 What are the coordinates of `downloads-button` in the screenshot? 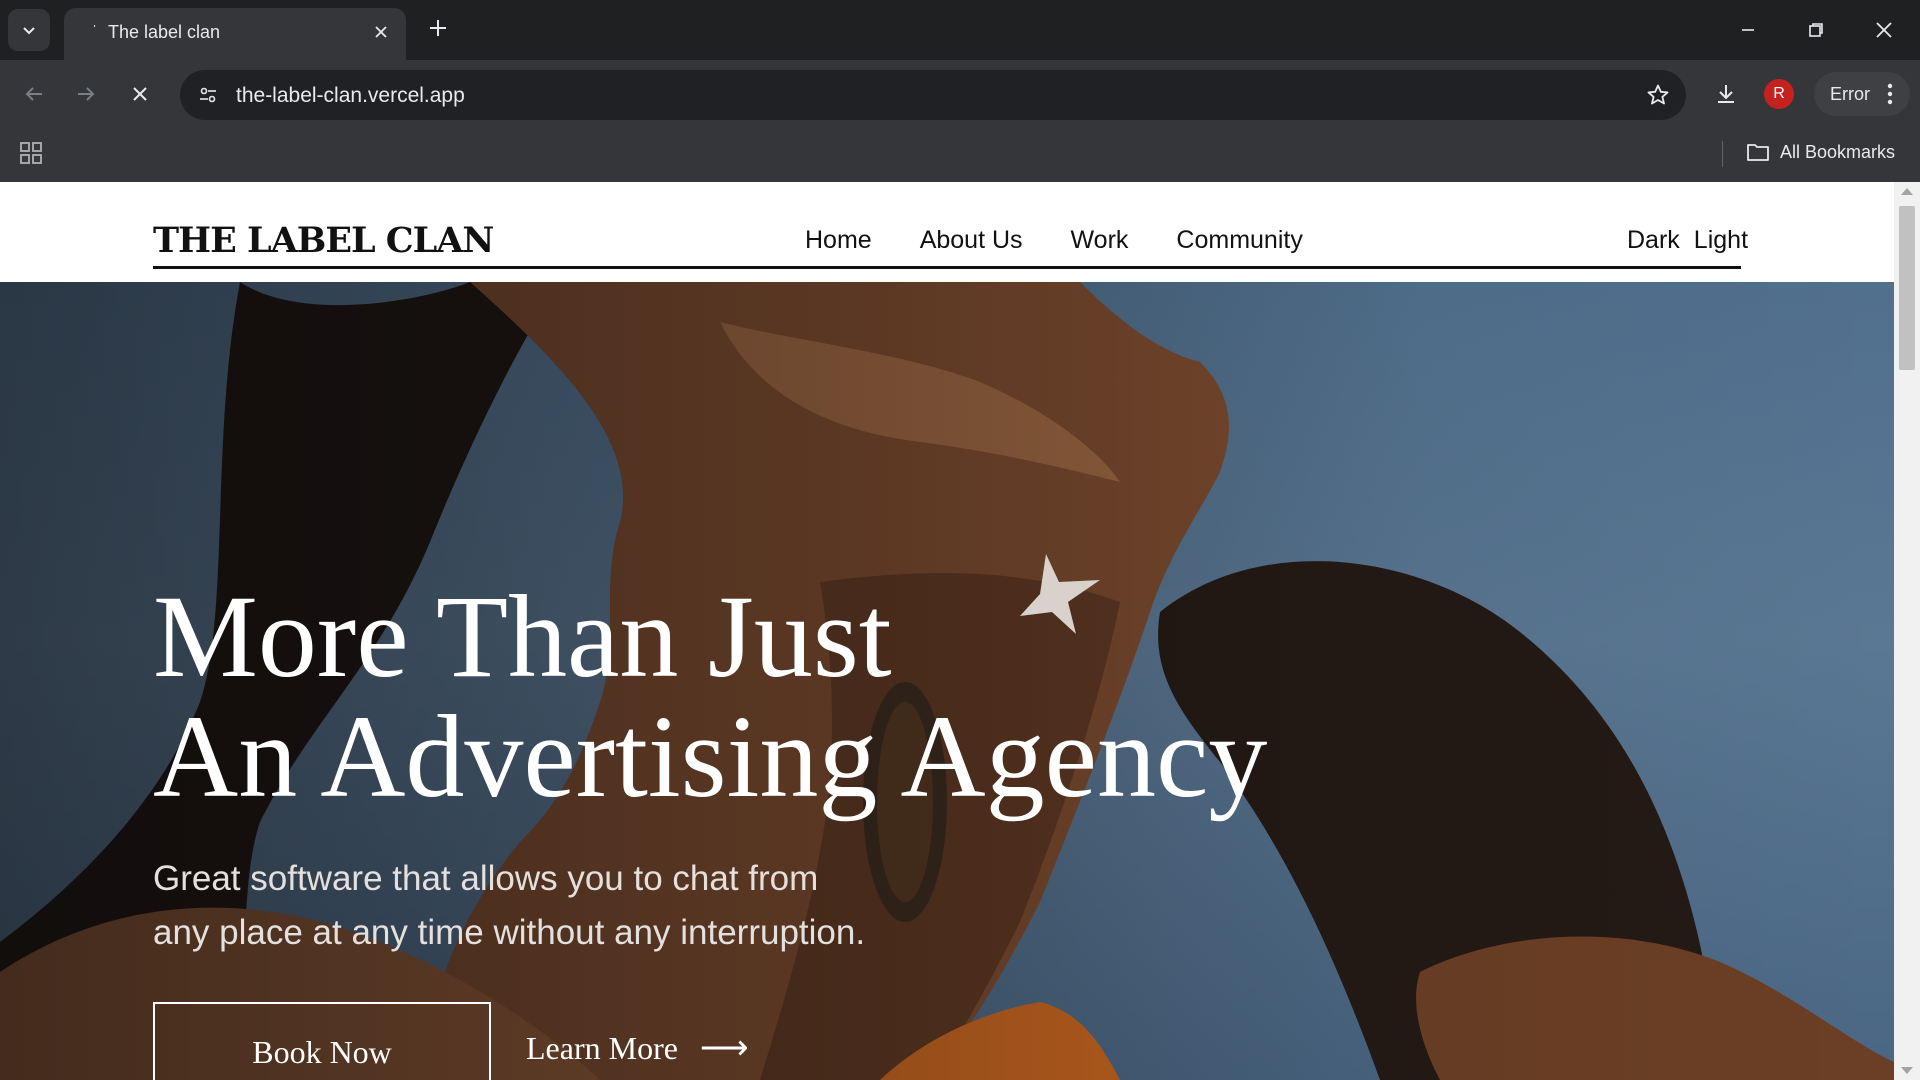 It's located at (1726, 94).